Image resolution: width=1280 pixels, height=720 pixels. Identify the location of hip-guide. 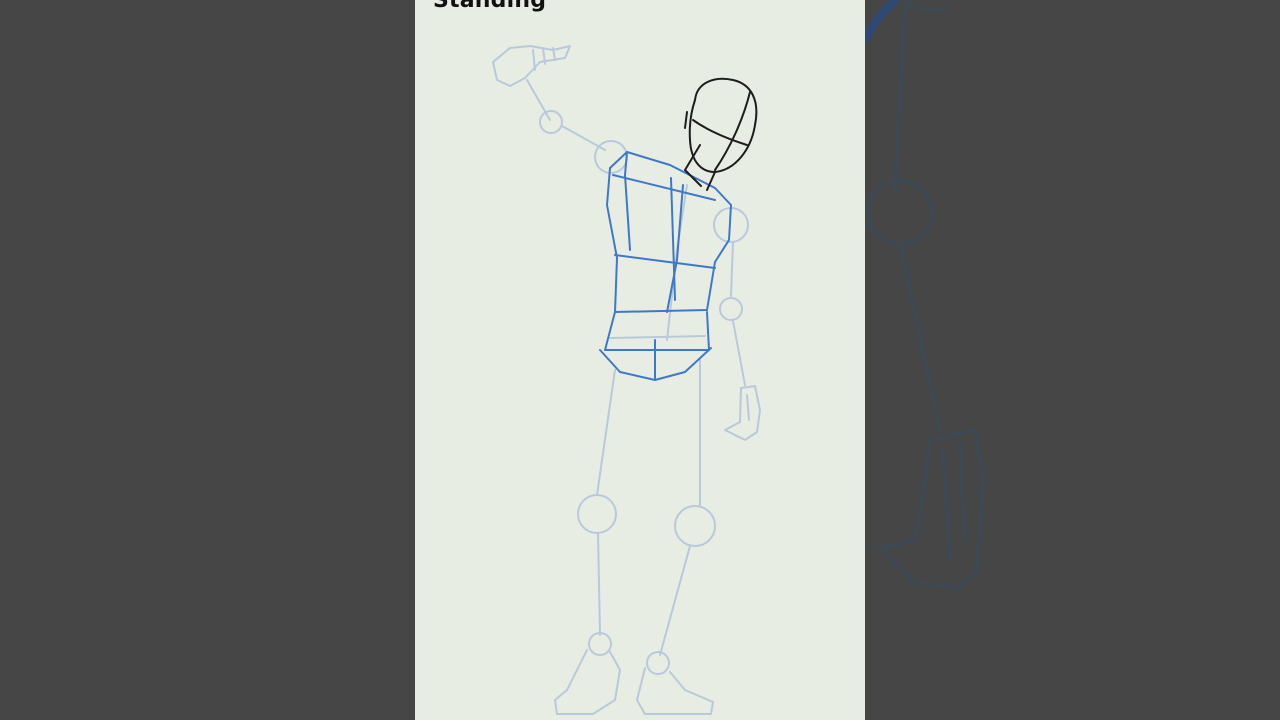
(657, 337).